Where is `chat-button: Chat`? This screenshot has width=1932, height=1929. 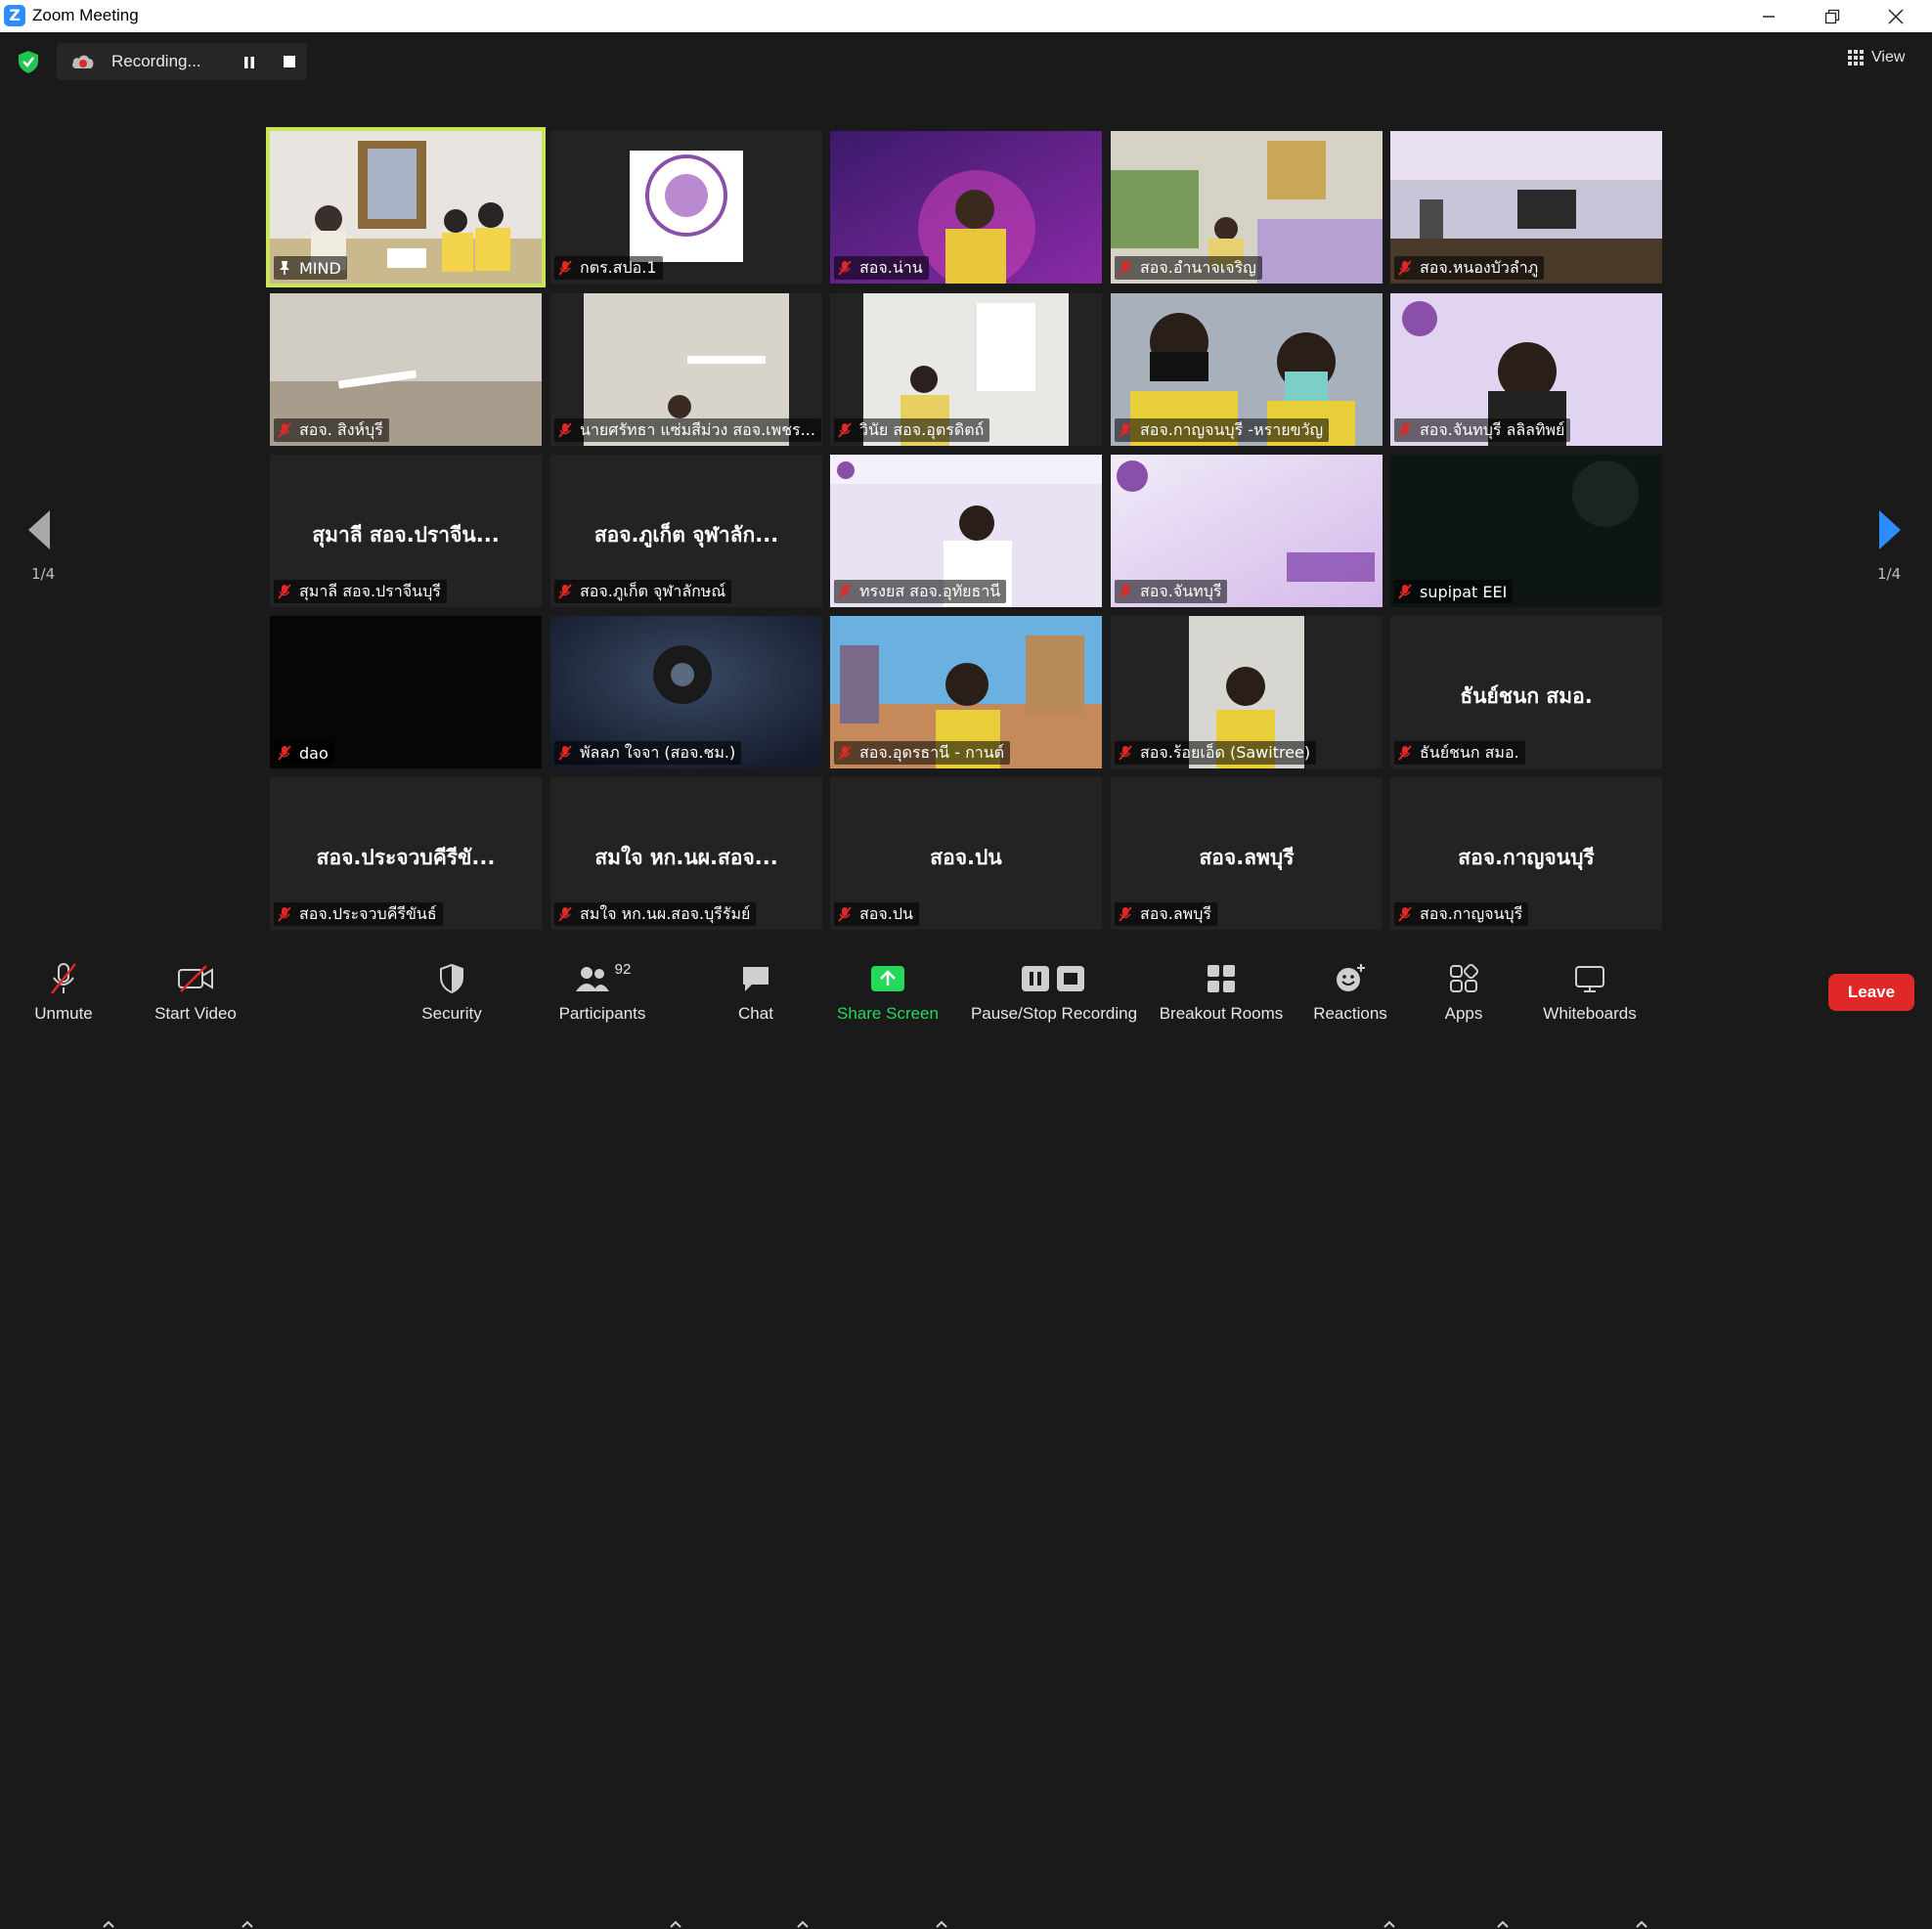
chat-button: Chat is located at coordinates (756, 985).